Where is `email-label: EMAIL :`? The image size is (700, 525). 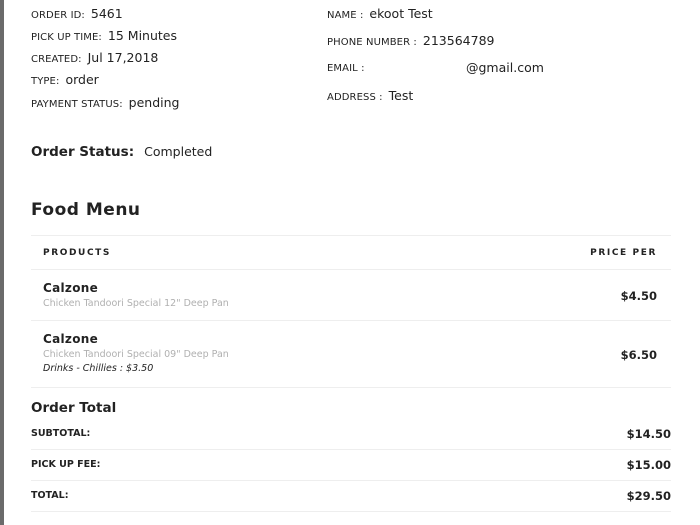
email-label: EMAIL : is located at coordinates (346, 68).